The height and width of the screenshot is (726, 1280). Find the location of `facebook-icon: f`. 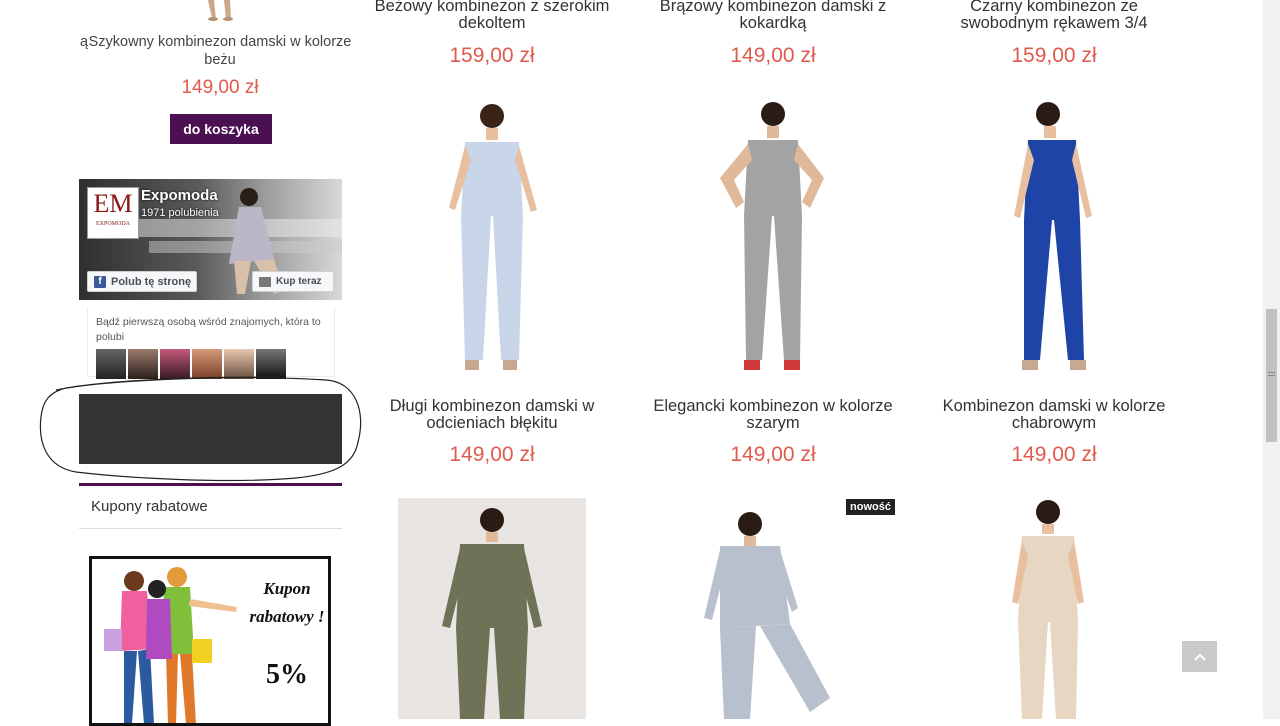

facebook-icon: f is located at coordinates (100, 281).